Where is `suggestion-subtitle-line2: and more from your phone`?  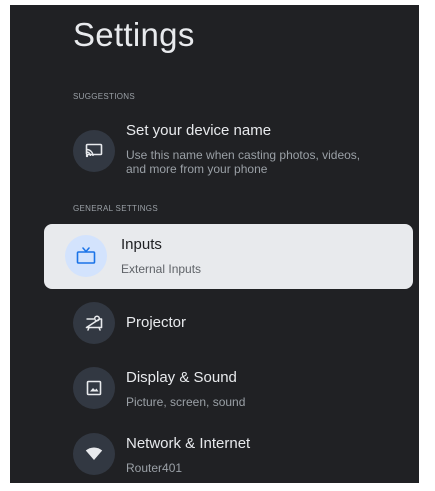 suggestion-subtitle-line2: and more from your phone is located at coordinates (197, 169).